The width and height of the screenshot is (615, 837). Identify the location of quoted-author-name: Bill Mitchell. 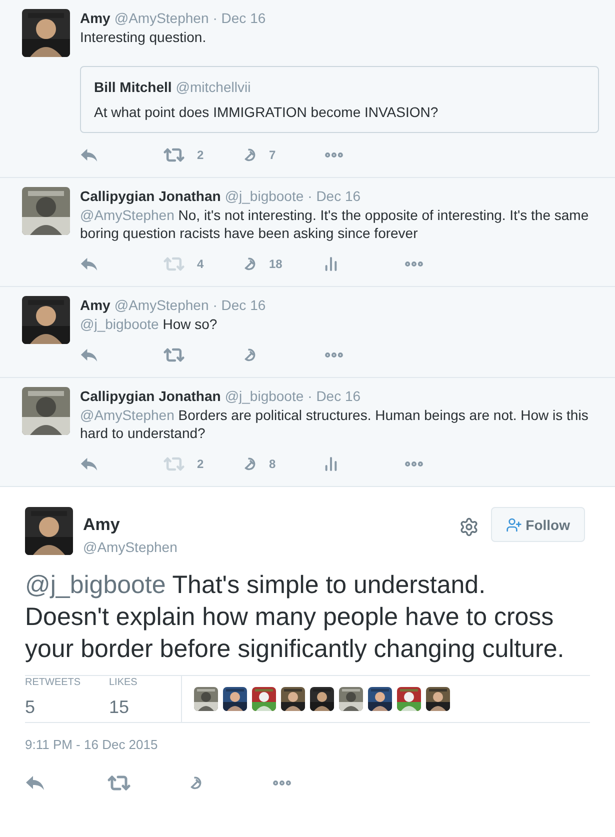
(133, 87).